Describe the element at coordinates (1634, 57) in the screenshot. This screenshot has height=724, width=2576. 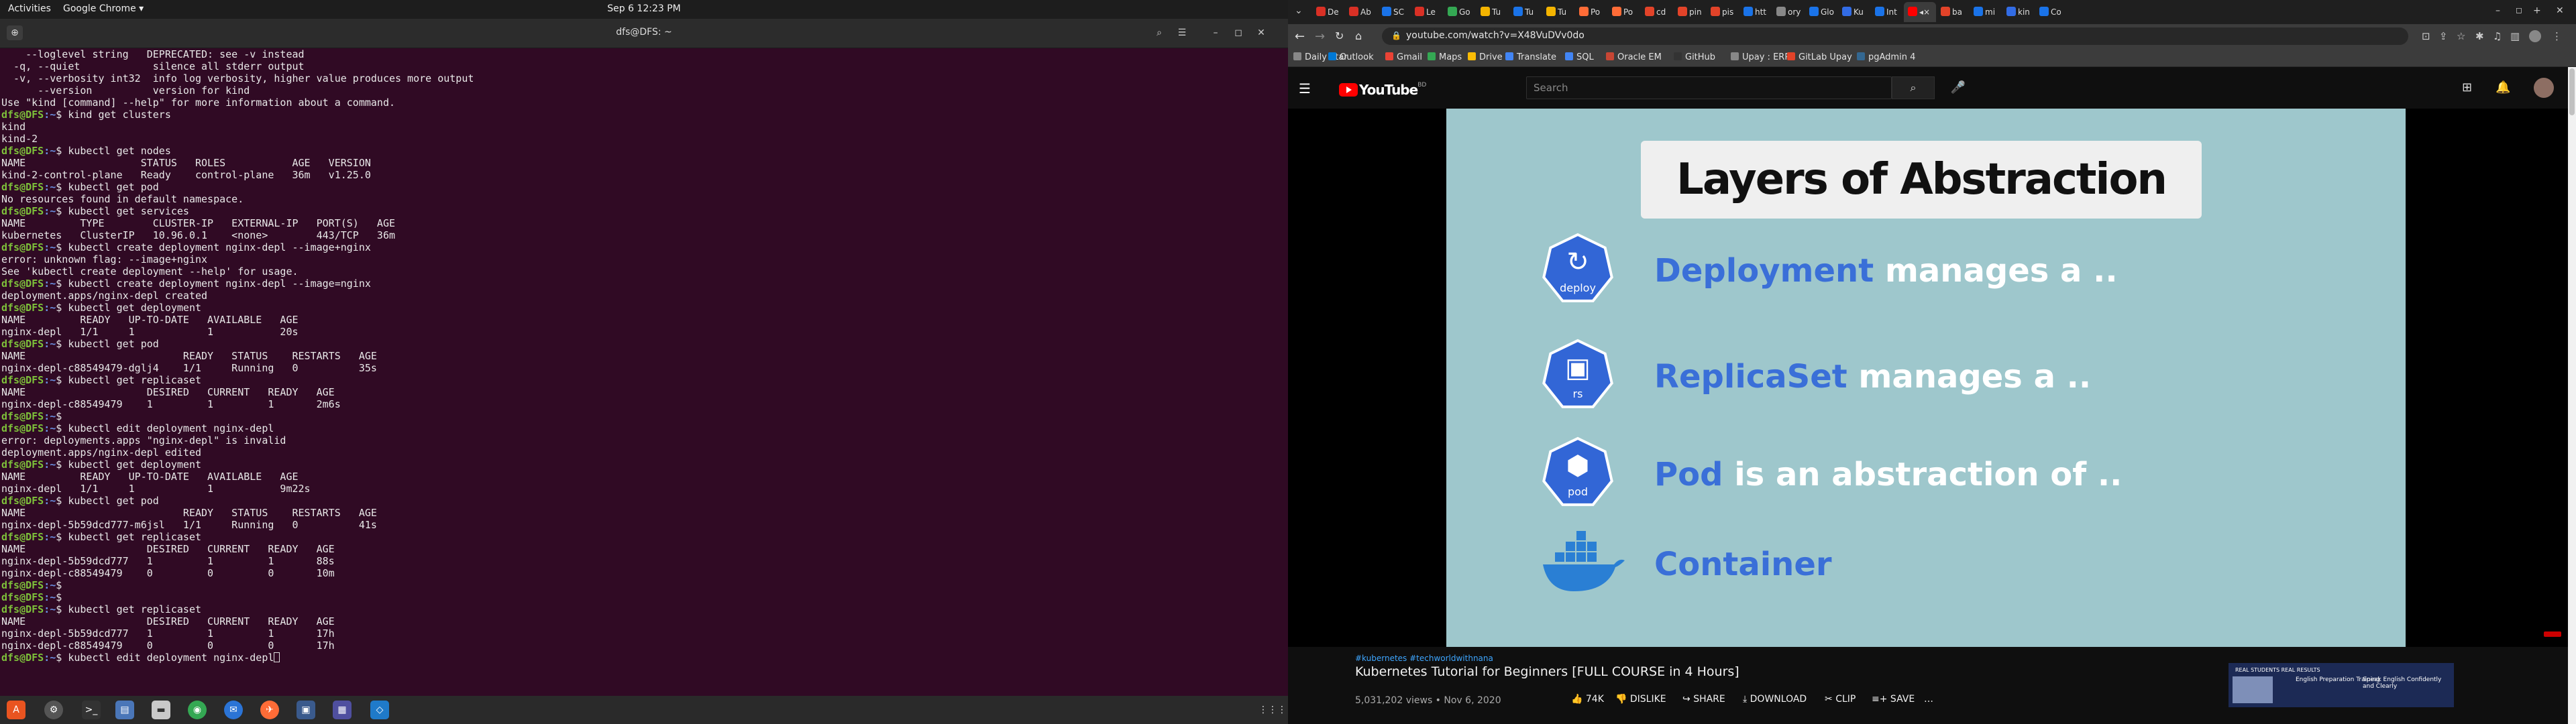
I see `bookmark-item: Oracle EM` at that location.